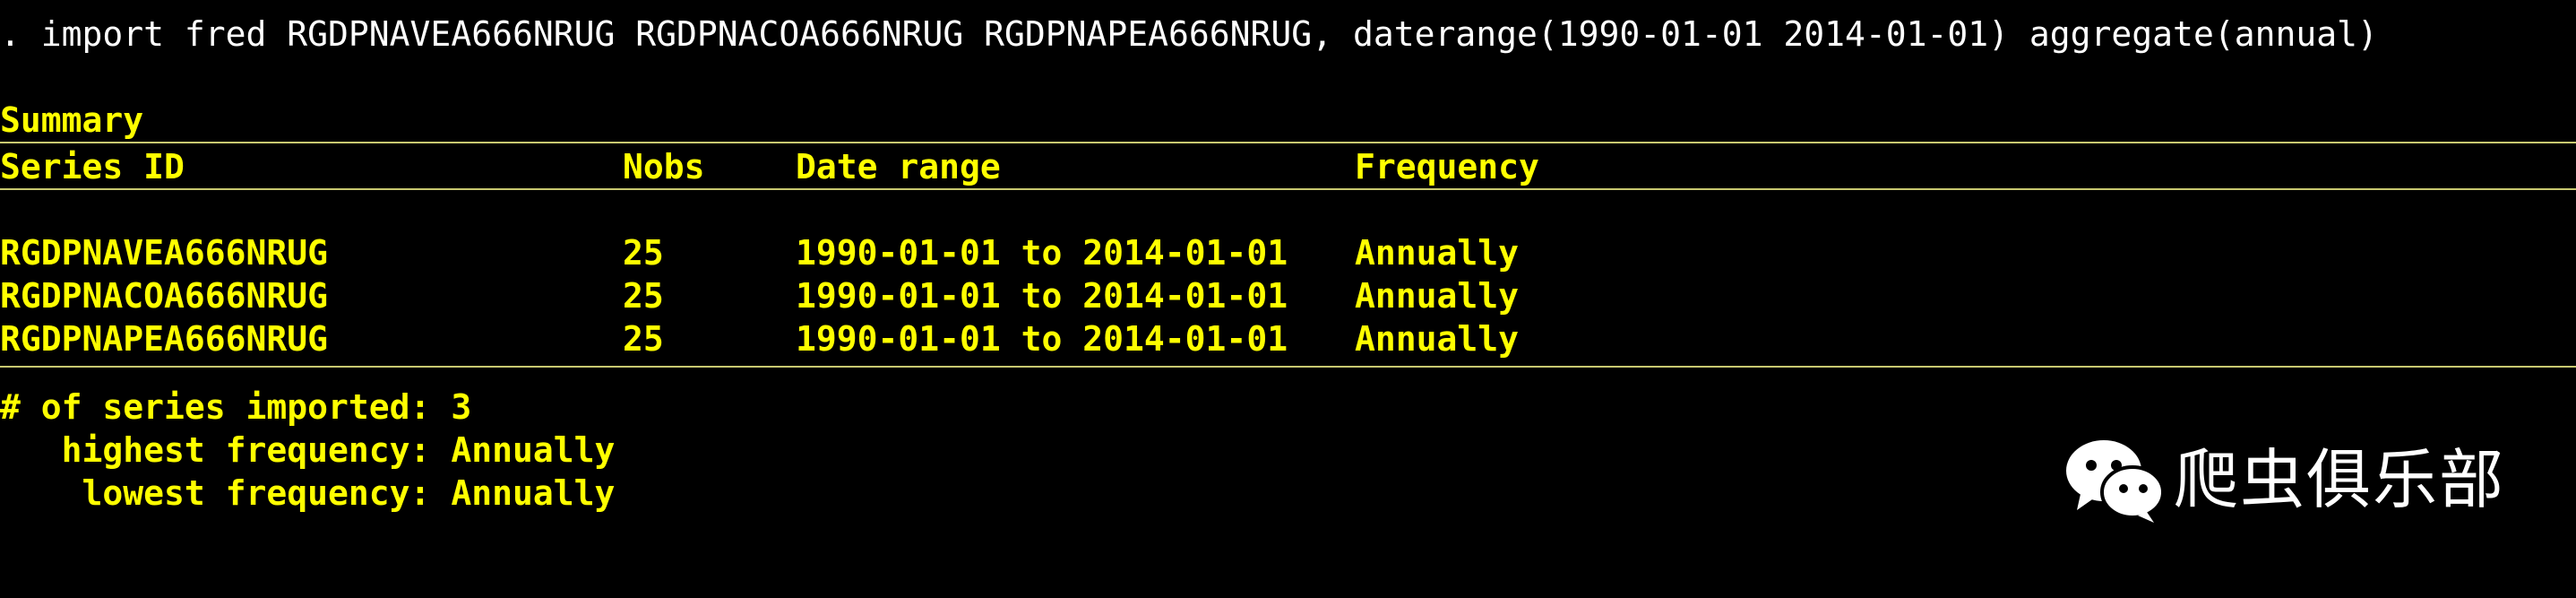  What do you see at coordinates (164, 253) in the screenshot?
I see `series-id-cell: RGDPNAVEA666NRUG` at bounding box center [164, 253].